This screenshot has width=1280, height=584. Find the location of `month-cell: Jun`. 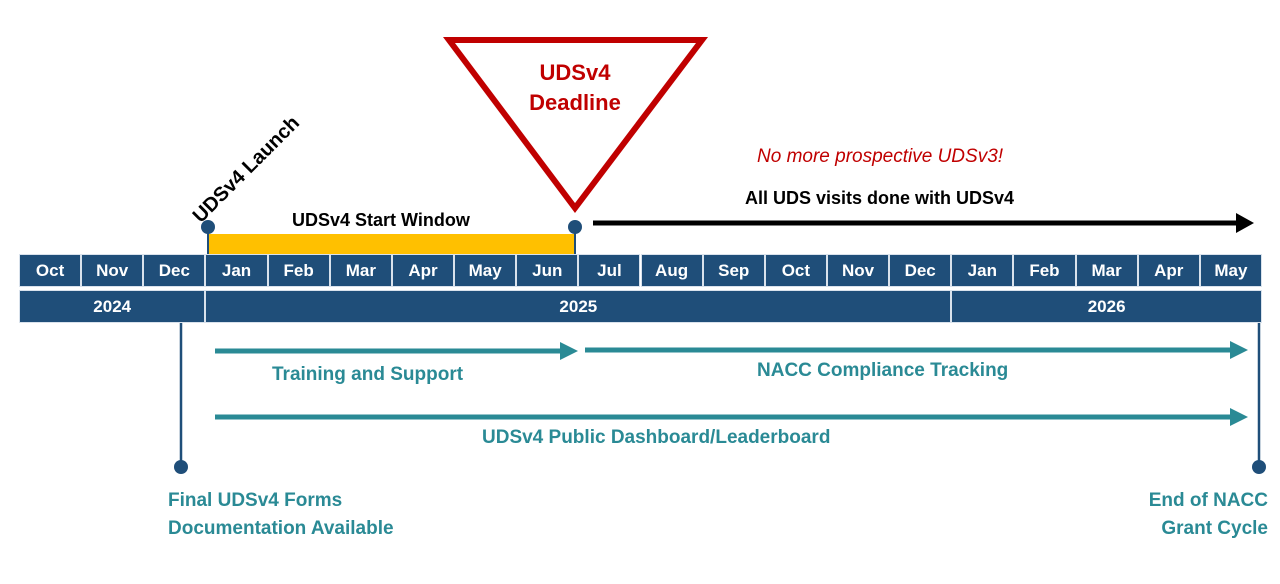

month-cell: Jun is located at coordinates (547, 270).